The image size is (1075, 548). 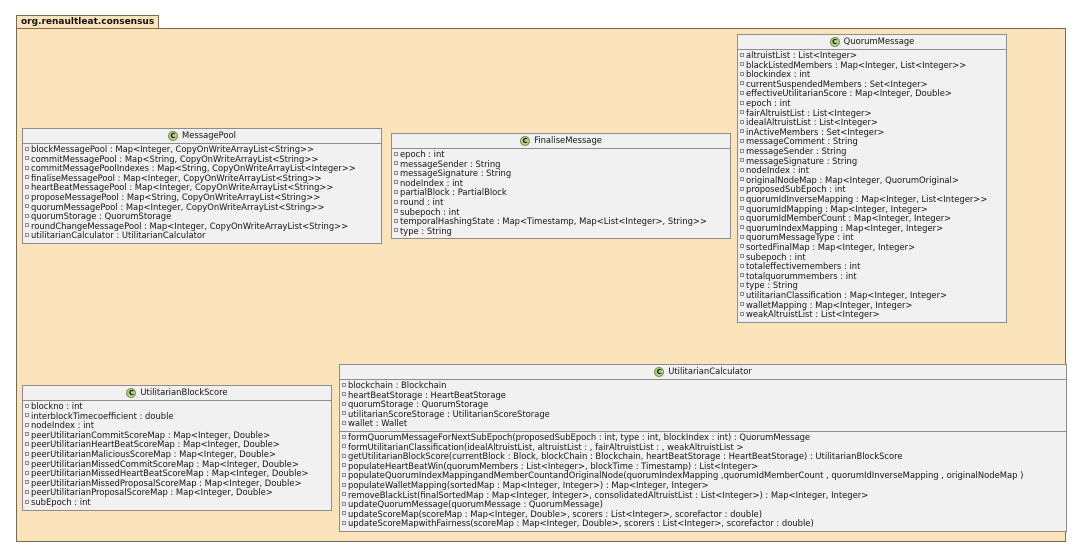 What do you see at coordinates (778, 170) in the screenshot?
I see `field-row-text: nodeIndex : int` at bounding box center [778, 170].